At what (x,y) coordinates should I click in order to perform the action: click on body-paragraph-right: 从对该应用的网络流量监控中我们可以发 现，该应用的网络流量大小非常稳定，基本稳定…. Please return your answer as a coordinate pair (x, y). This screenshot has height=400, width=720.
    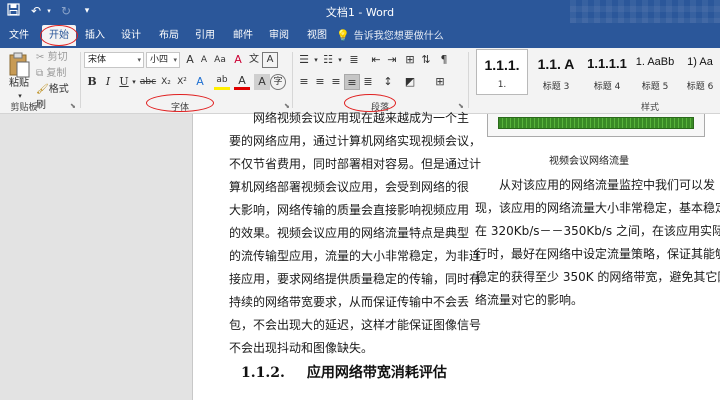
    Looking at the image, I should click on (597, 243).